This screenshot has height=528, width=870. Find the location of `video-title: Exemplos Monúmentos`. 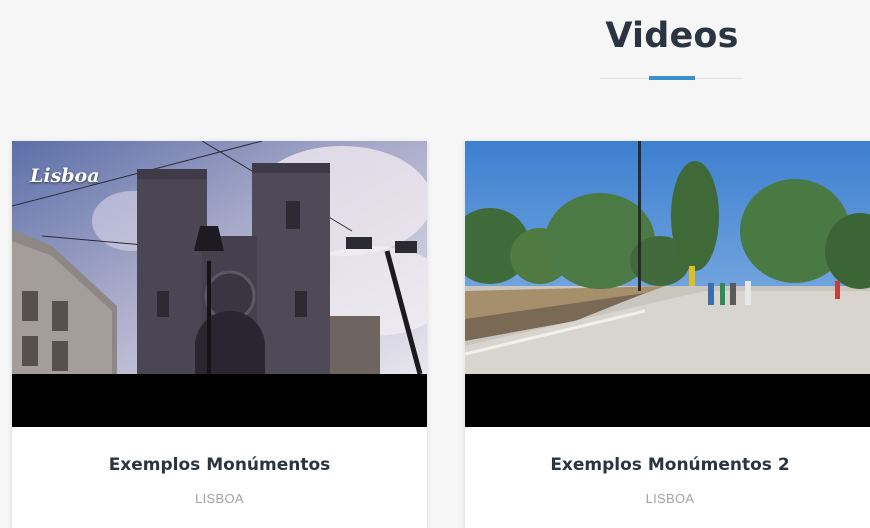

video-title: Exemplos Monúmentos is located at coordinates (220, 465).